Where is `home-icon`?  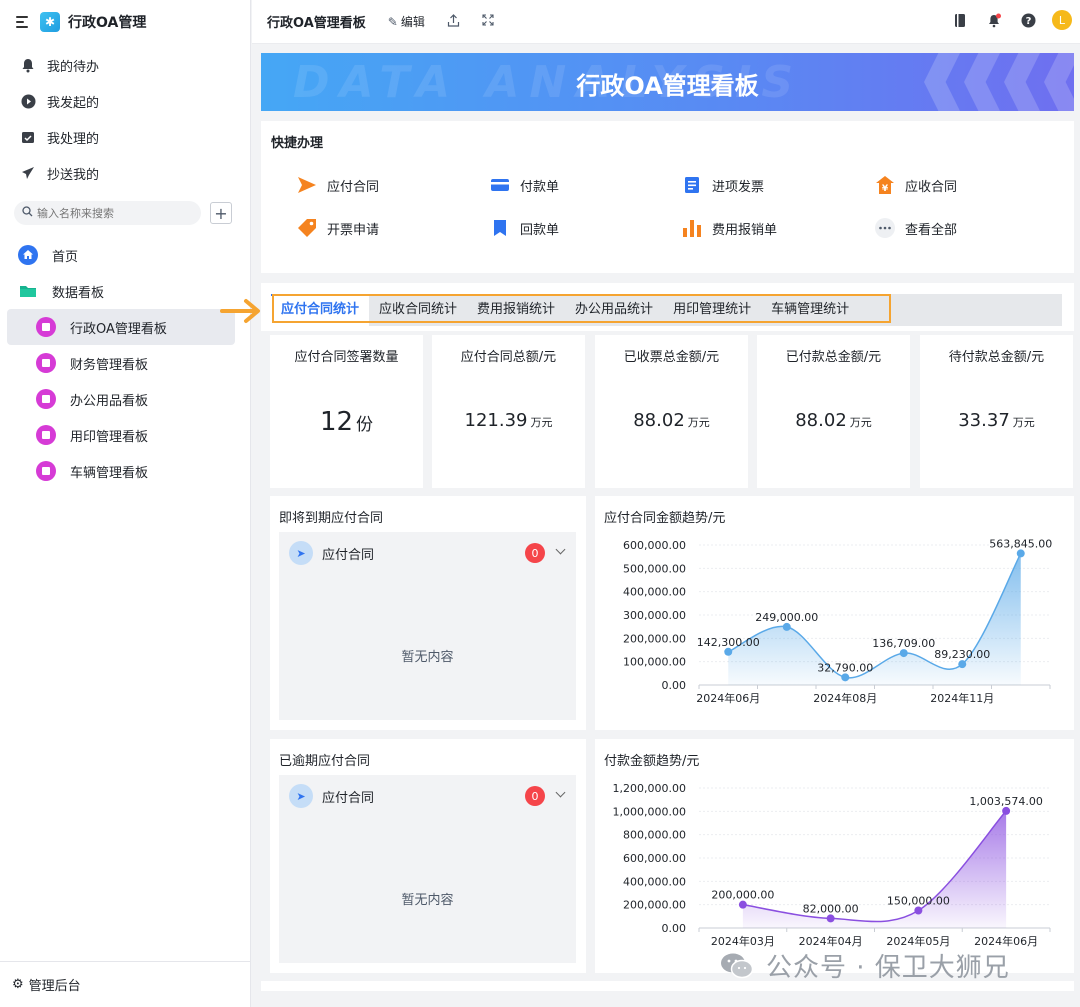
home-icon is located at coordinates (28, 255).